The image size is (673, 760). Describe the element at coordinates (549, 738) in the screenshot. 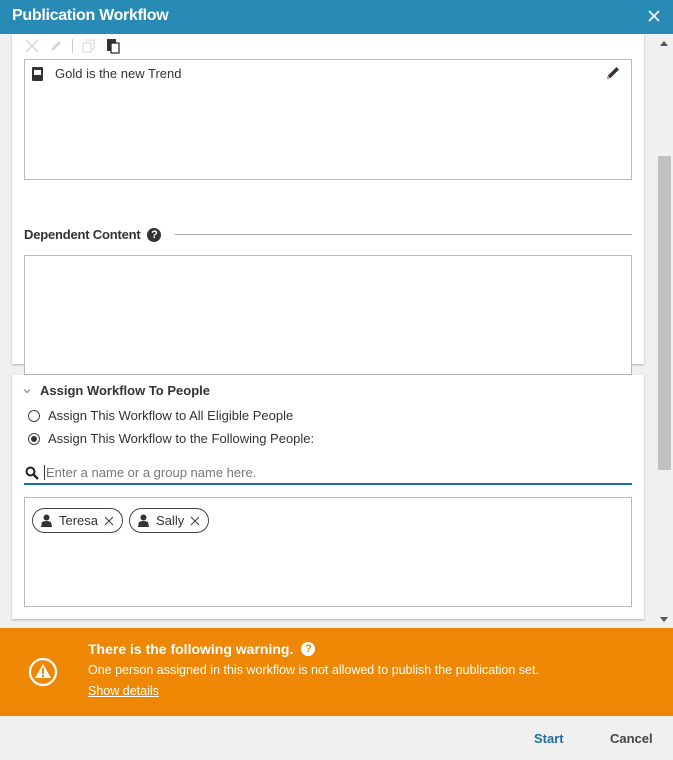

I see `start-button: Start` at that location.